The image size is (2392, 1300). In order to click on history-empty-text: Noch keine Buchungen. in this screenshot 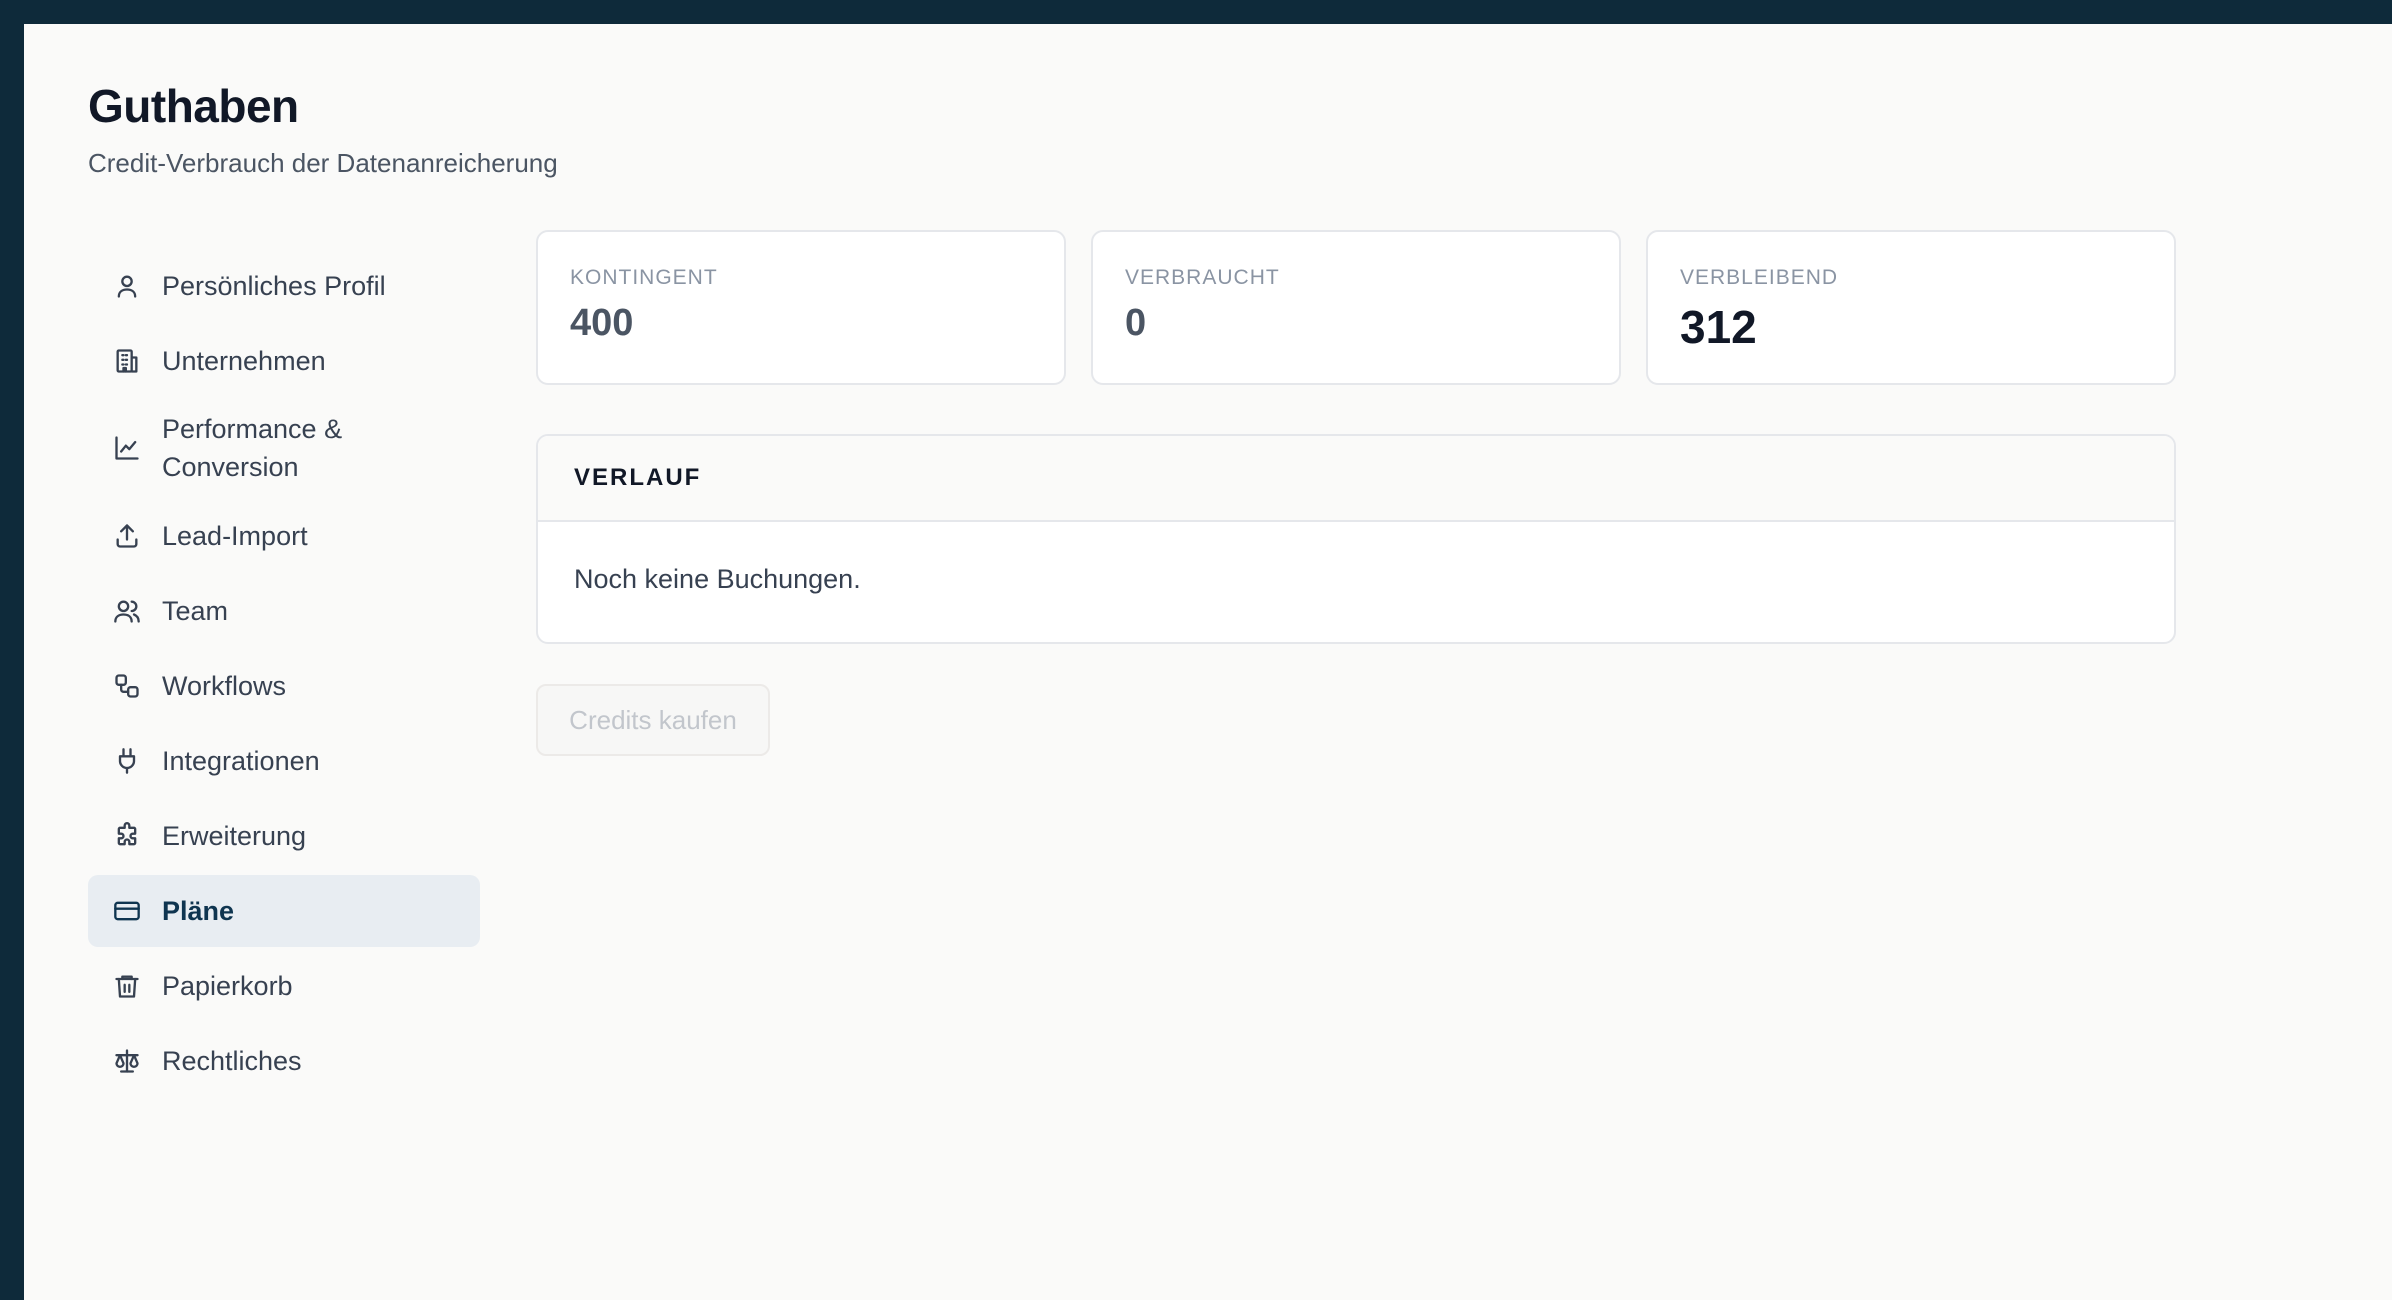, I will do `click(717, 579)`.